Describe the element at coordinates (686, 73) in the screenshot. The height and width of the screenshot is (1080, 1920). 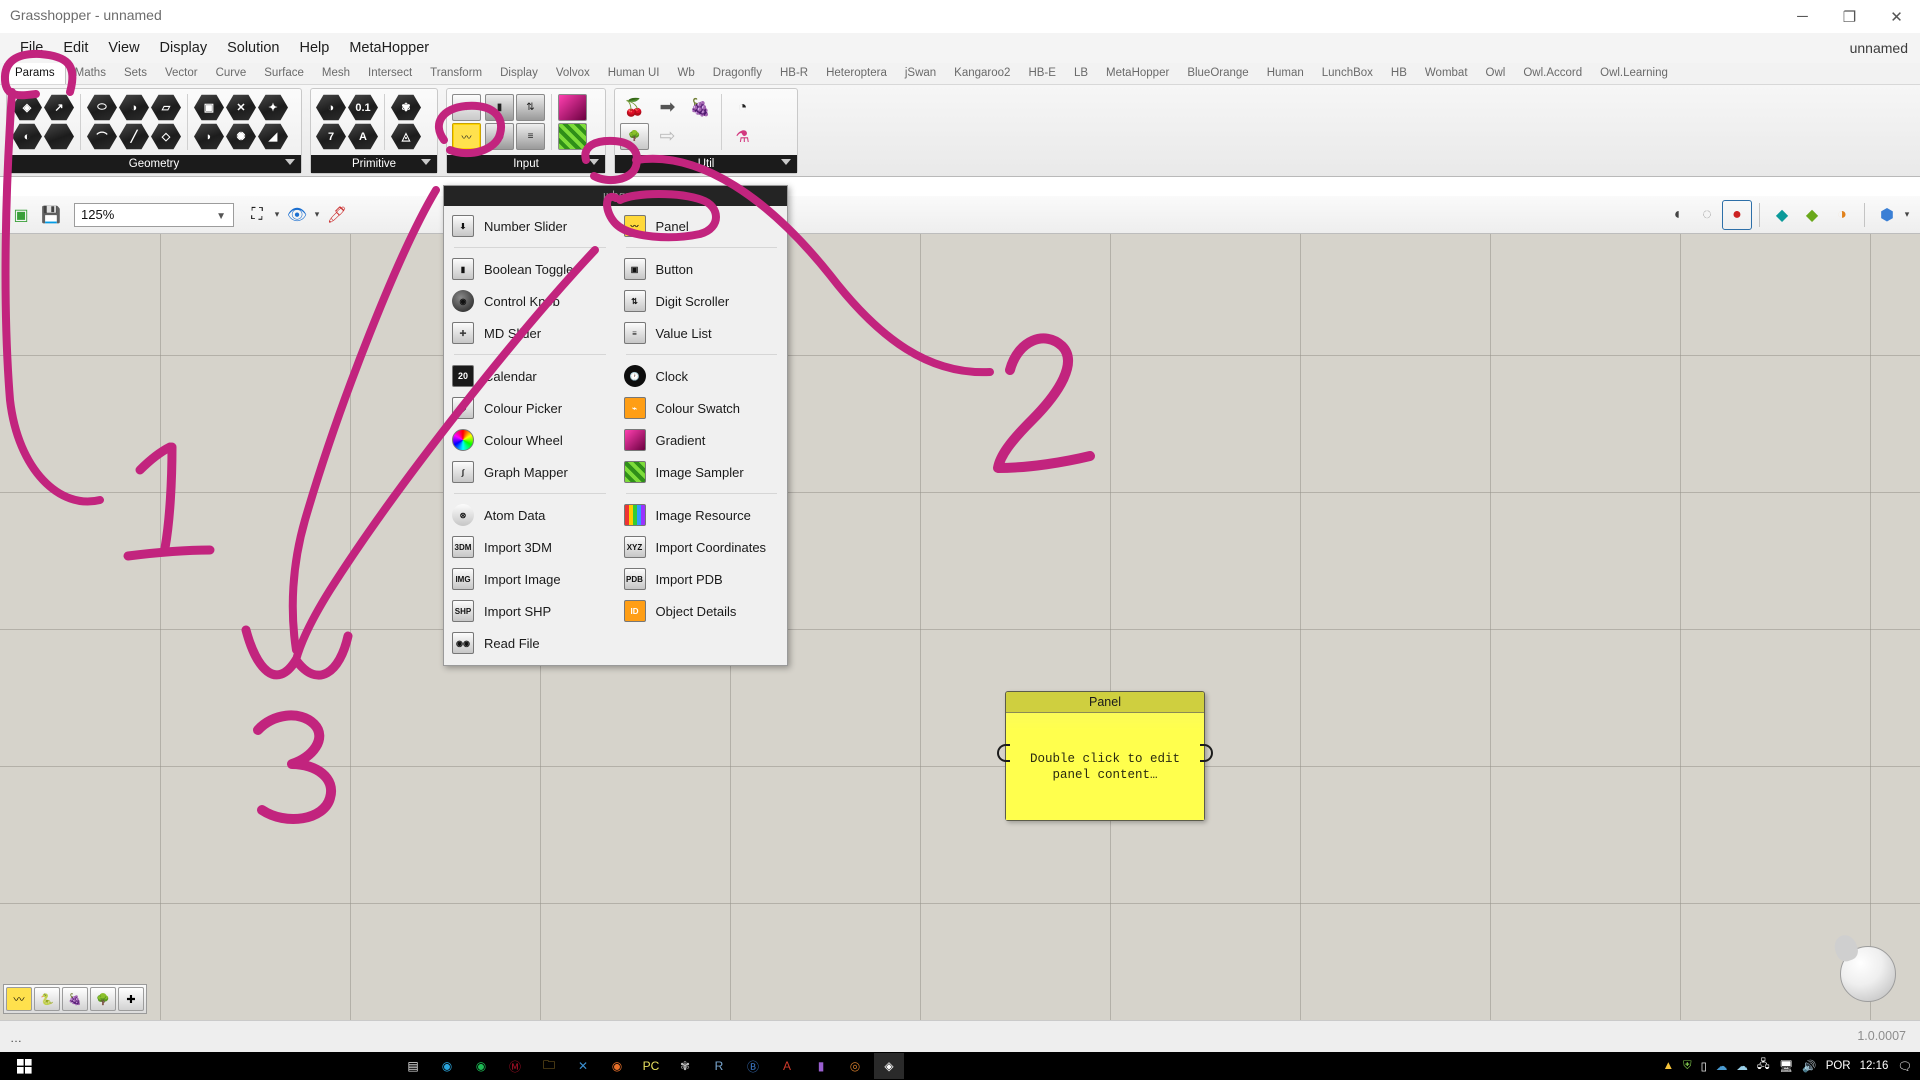
I see `tab-wb: Wb` at that location.